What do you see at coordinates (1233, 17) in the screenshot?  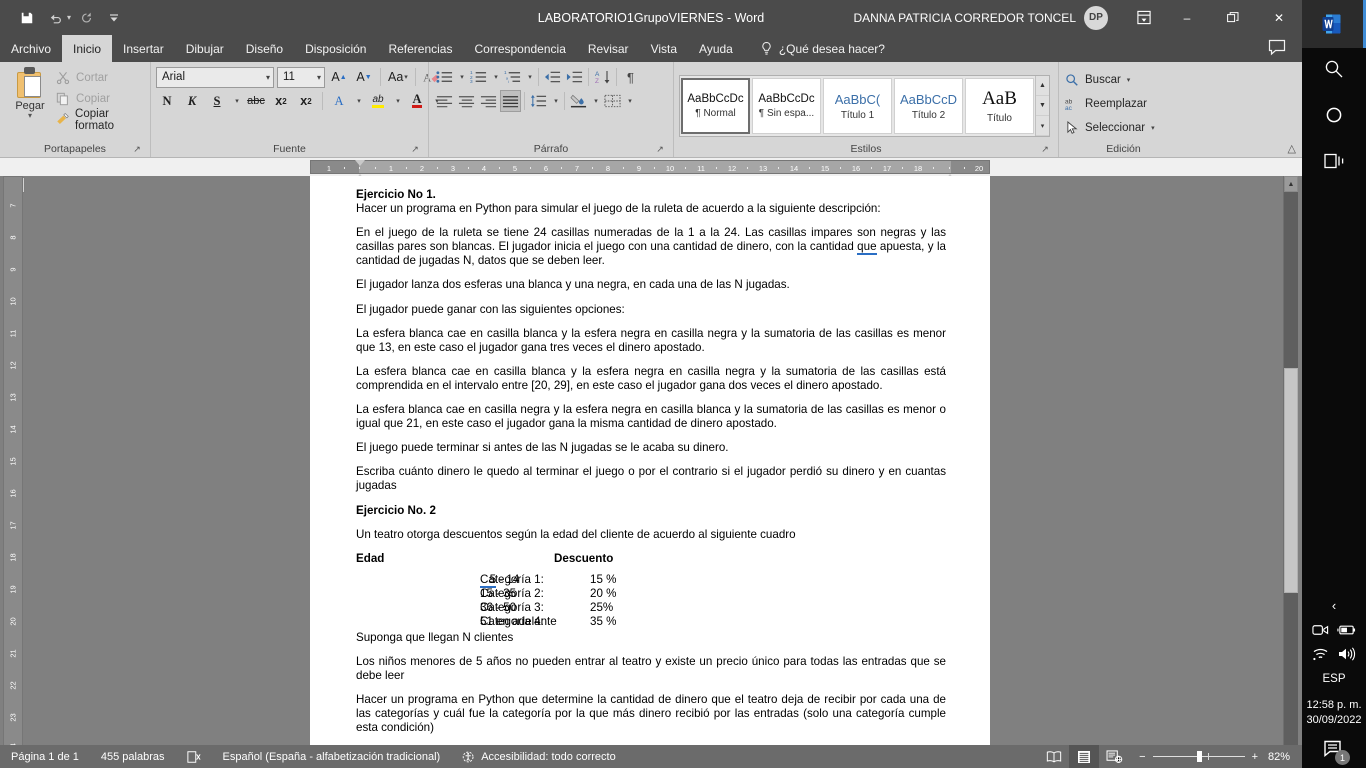 I see `restore-button` at bounding box center [1233, 17].